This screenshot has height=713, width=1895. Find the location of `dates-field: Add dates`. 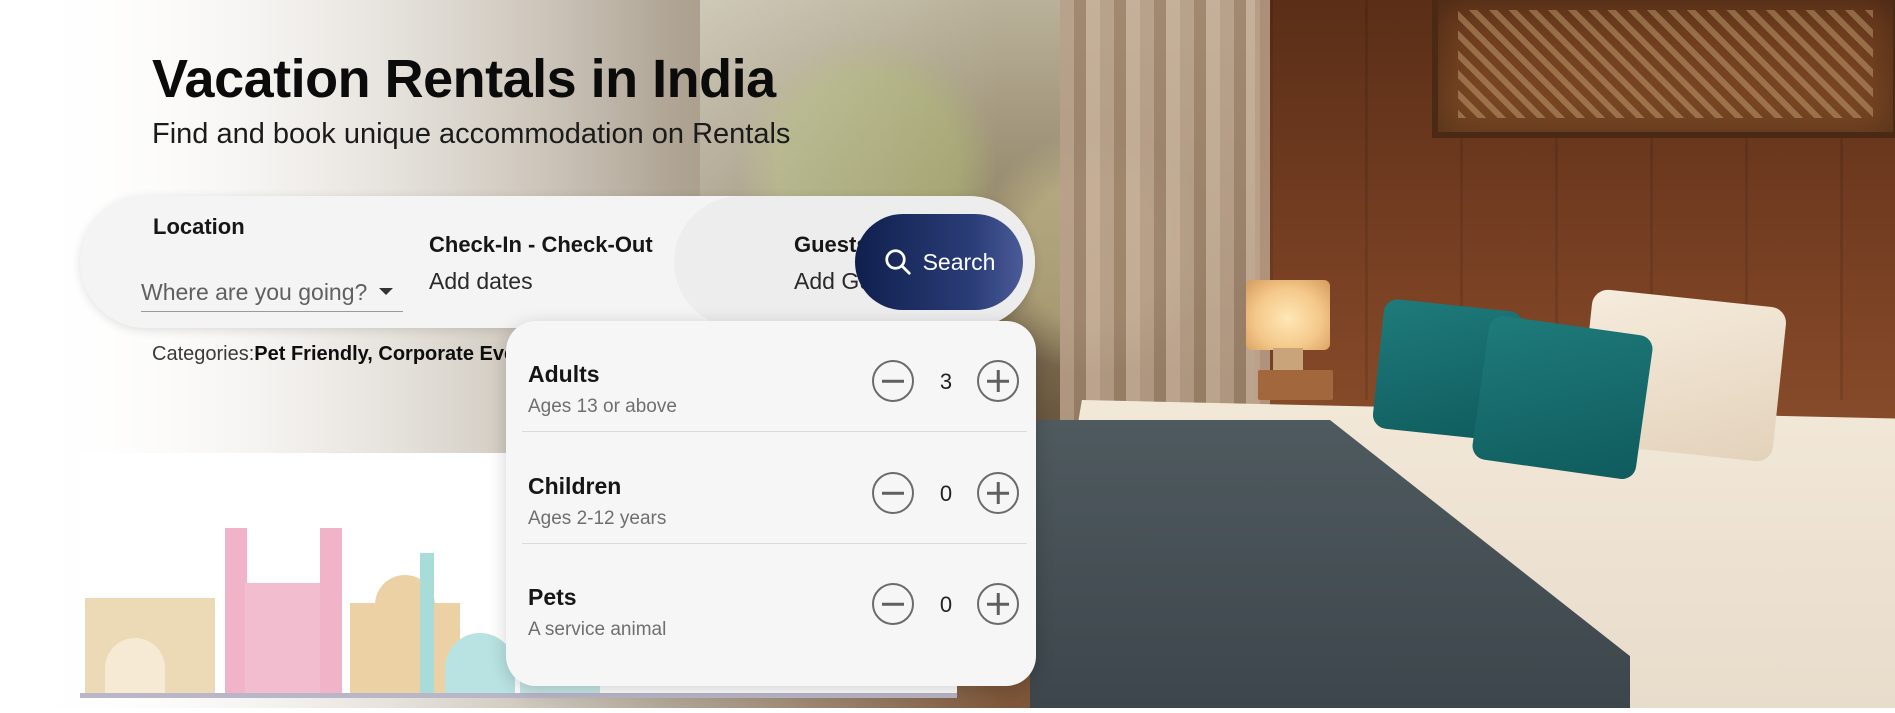

dates-field: Add dates is located at coordinates (481, 281).